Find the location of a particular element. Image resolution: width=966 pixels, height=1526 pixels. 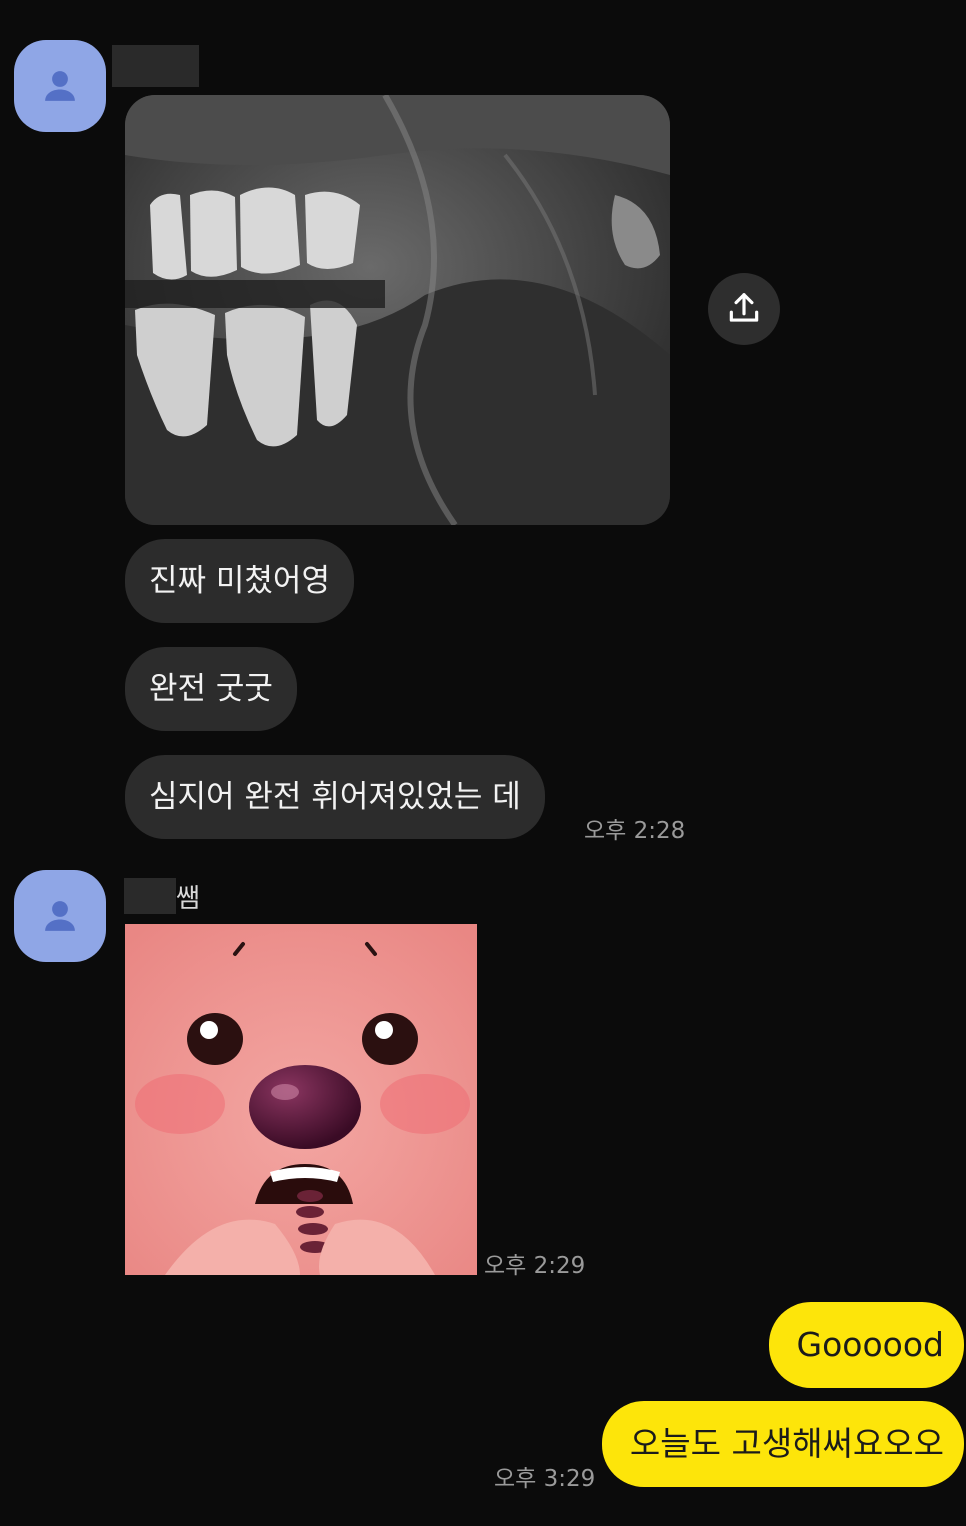

message-text: 오늘도 고생해써요오오 is located at coordinates (786, 1443).